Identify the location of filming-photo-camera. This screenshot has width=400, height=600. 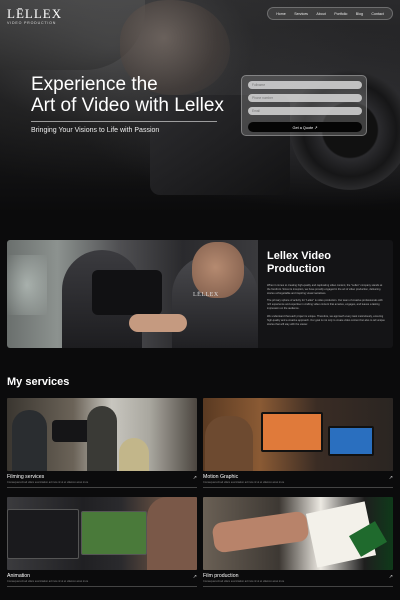
(72, 431).